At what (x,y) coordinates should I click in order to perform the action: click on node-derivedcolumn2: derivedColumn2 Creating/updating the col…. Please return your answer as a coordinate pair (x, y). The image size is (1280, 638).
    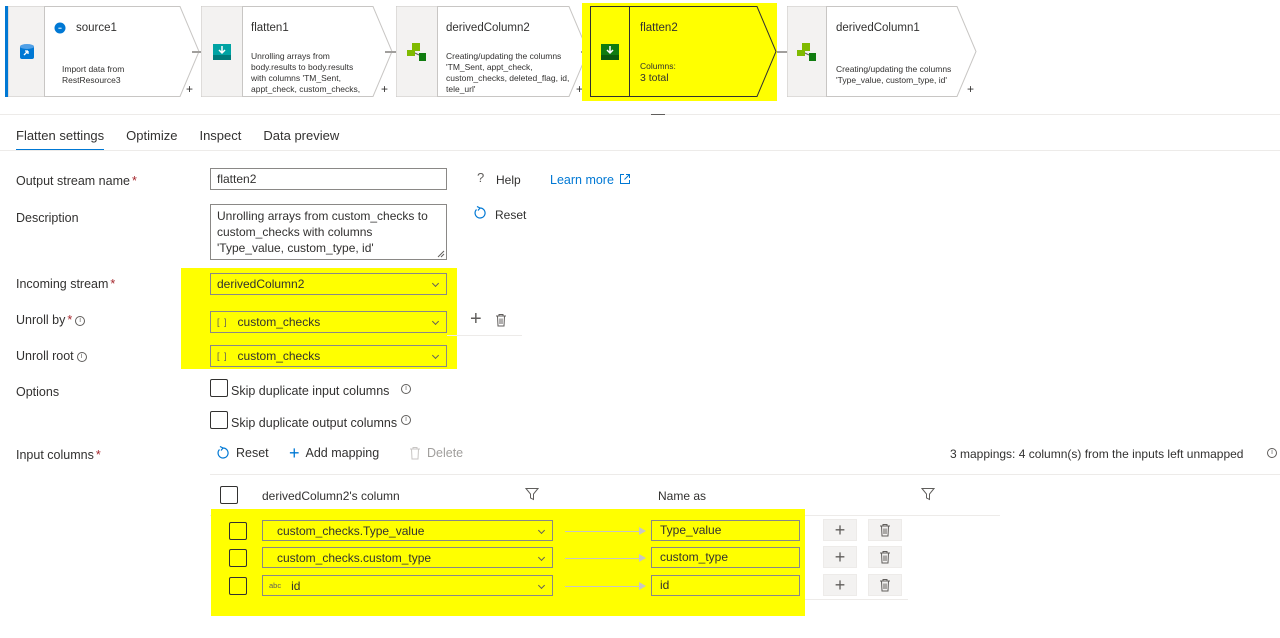
    Looking at the image, I should click on (492, 51).